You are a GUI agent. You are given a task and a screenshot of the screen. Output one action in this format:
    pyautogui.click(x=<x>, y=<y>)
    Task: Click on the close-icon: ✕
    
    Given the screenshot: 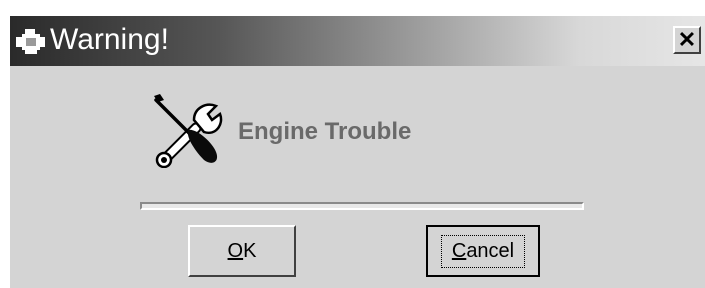 What is the action you would take?
    pyautogui.click(x=687, y=39)
    